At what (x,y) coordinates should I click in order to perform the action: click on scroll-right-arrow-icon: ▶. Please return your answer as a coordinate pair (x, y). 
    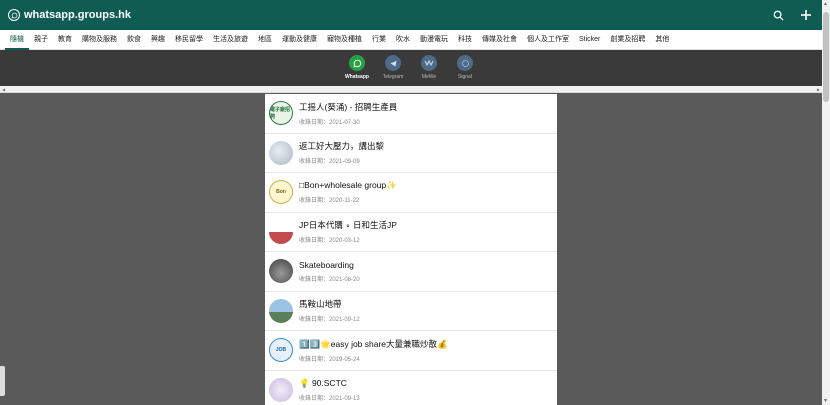
    Looking at the image, I should click on (818, 89).